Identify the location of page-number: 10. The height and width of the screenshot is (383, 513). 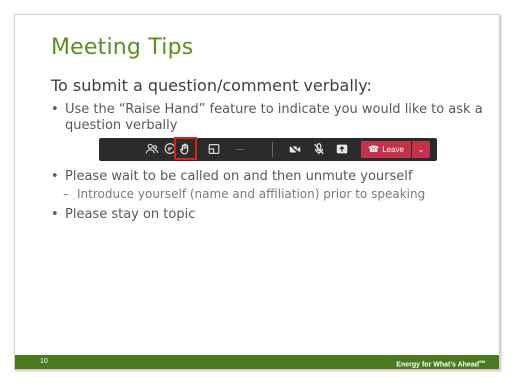
(44, 361).